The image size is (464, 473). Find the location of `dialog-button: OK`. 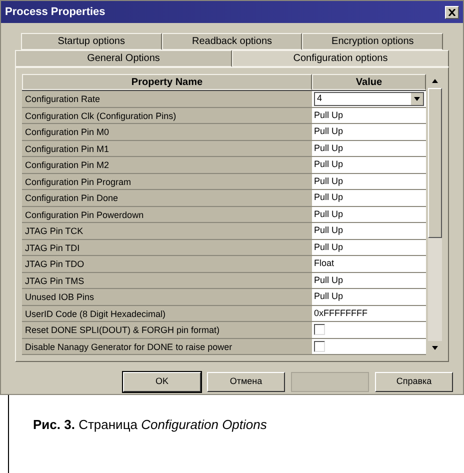

dialog-button: OK is located at coordinates (162, 382).